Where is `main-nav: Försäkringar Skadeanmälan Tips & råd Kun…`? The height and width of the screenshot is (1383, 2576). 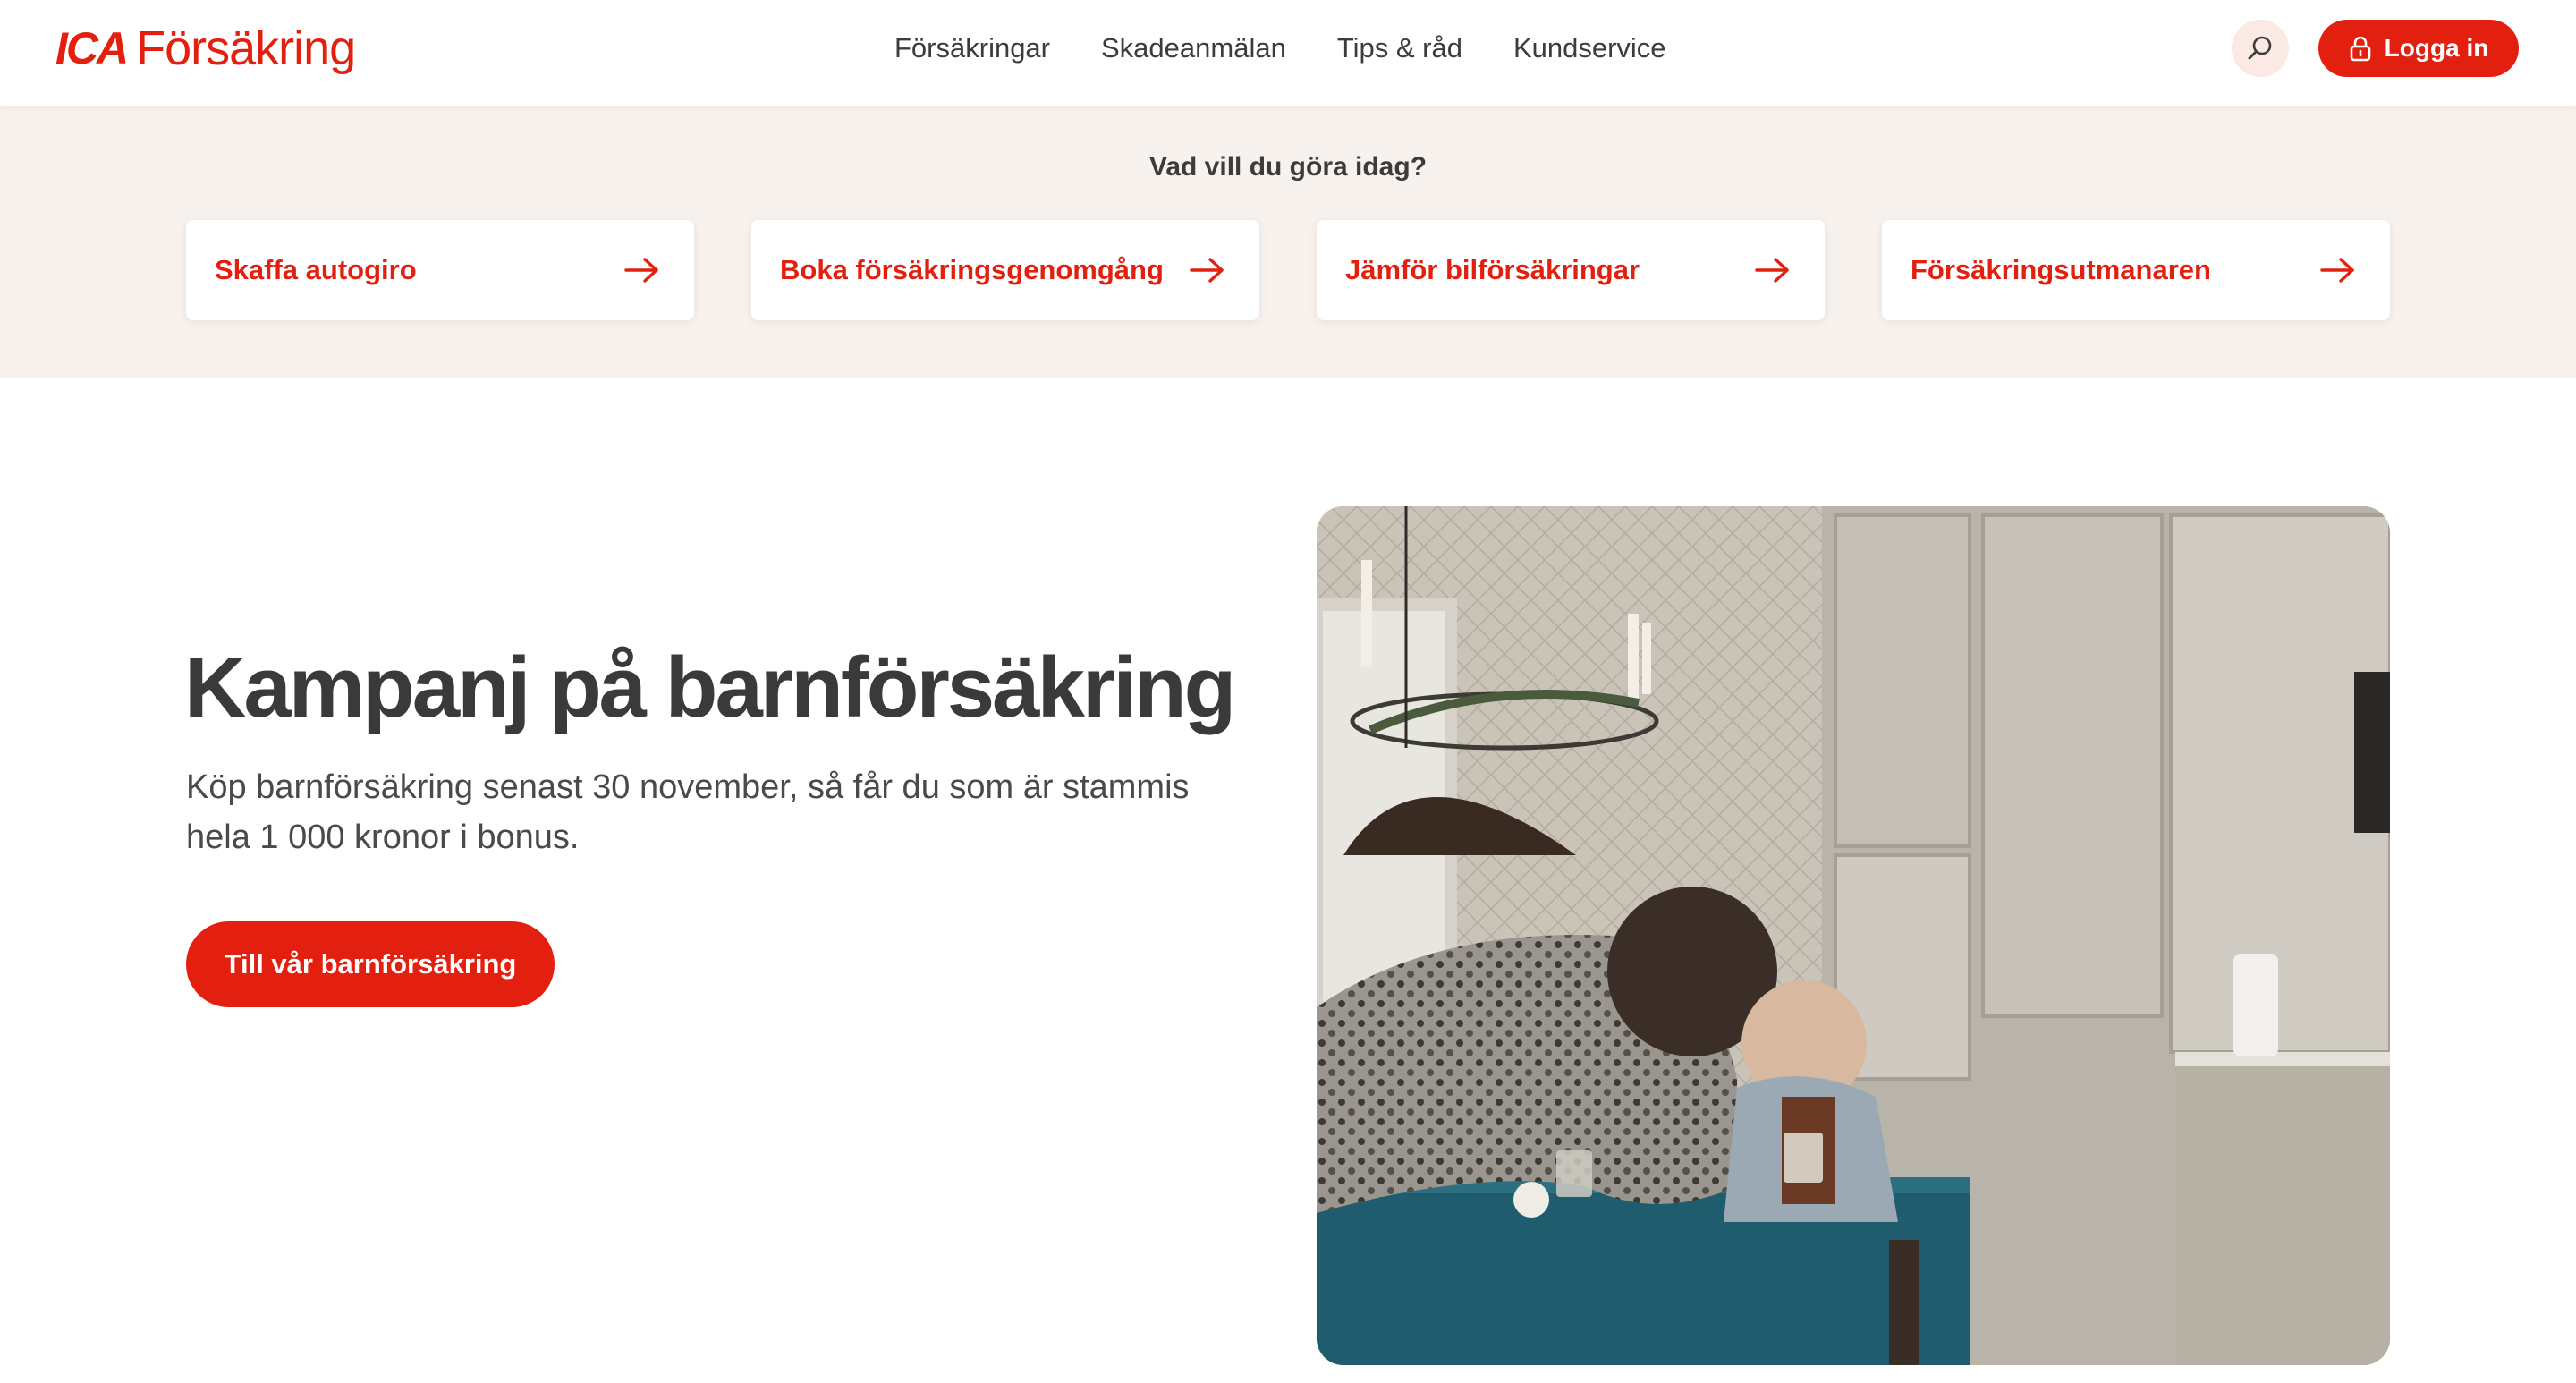 main-nav: Försäkringar Skadeanmälan Tips & råd Kun… is located at coordinates (1305, 49).